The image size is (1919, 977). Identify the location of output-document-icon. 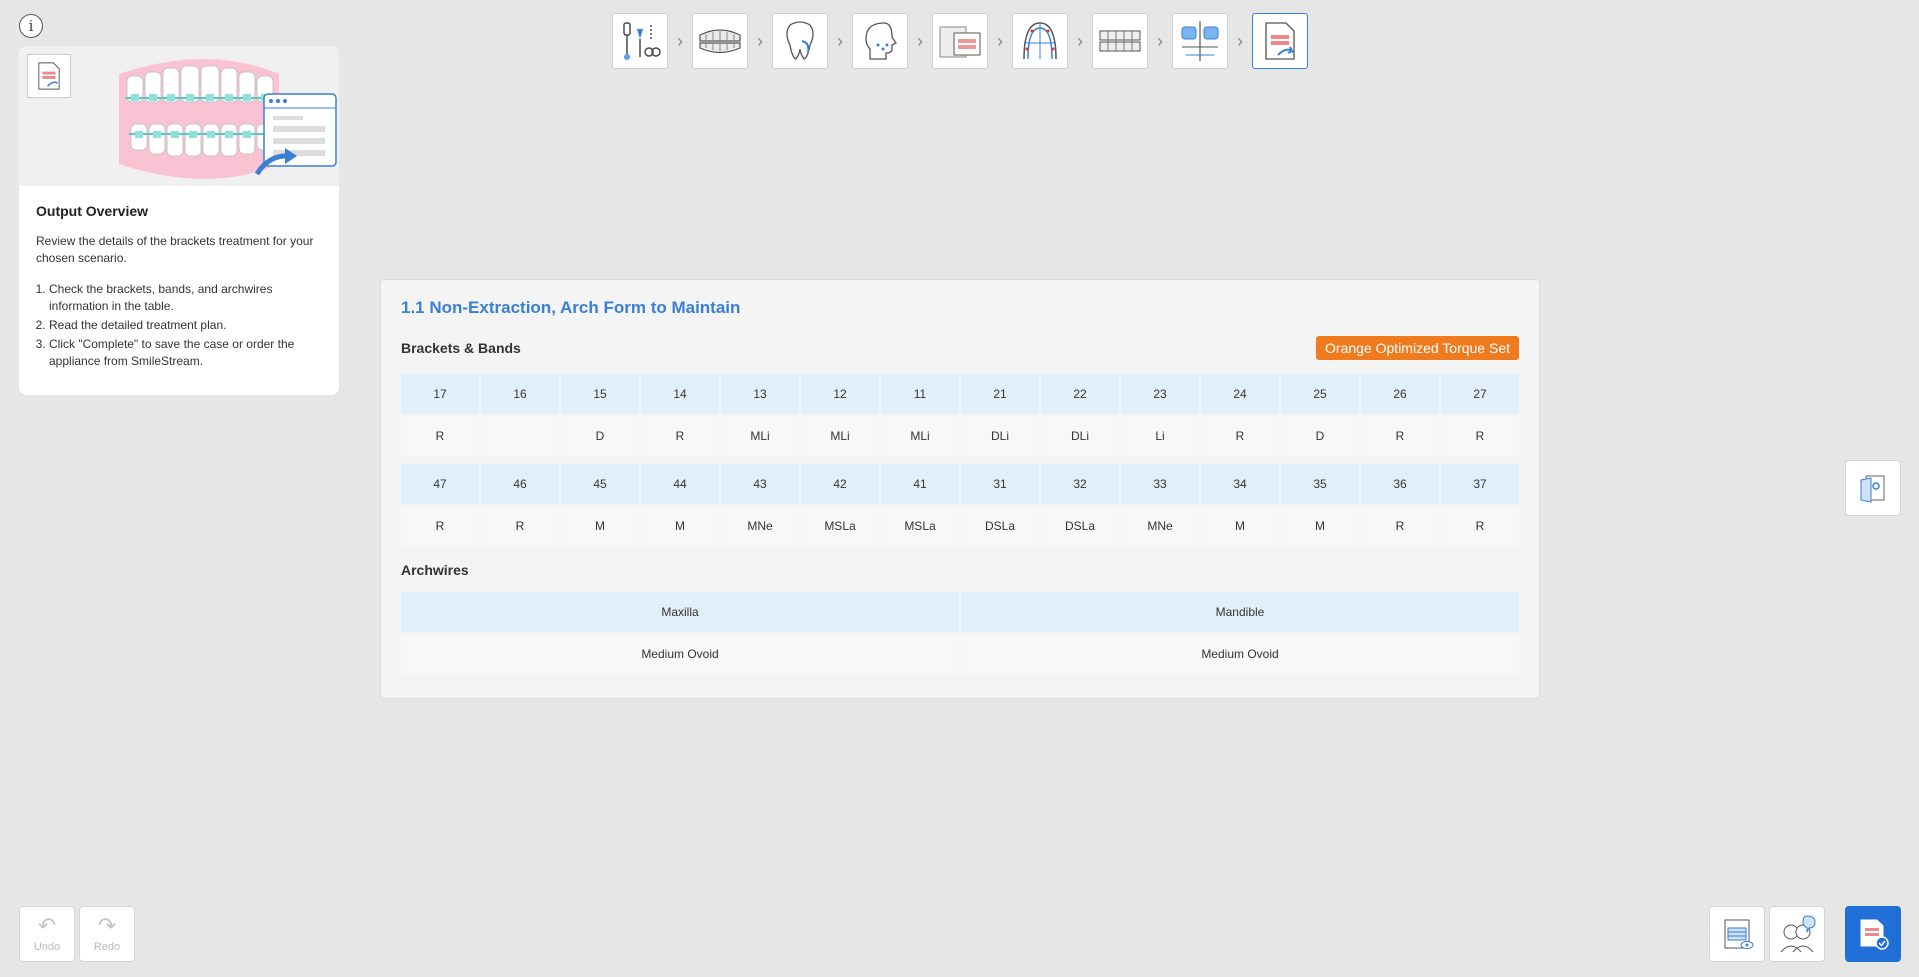
(1280, 41).